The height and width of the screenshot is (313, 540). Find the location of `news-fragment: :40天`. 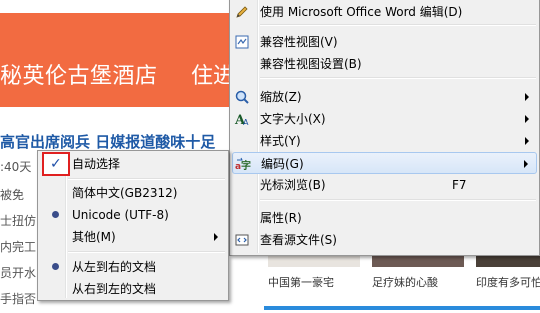

news-fragment: :40天 is located at coordinates (16, 167).